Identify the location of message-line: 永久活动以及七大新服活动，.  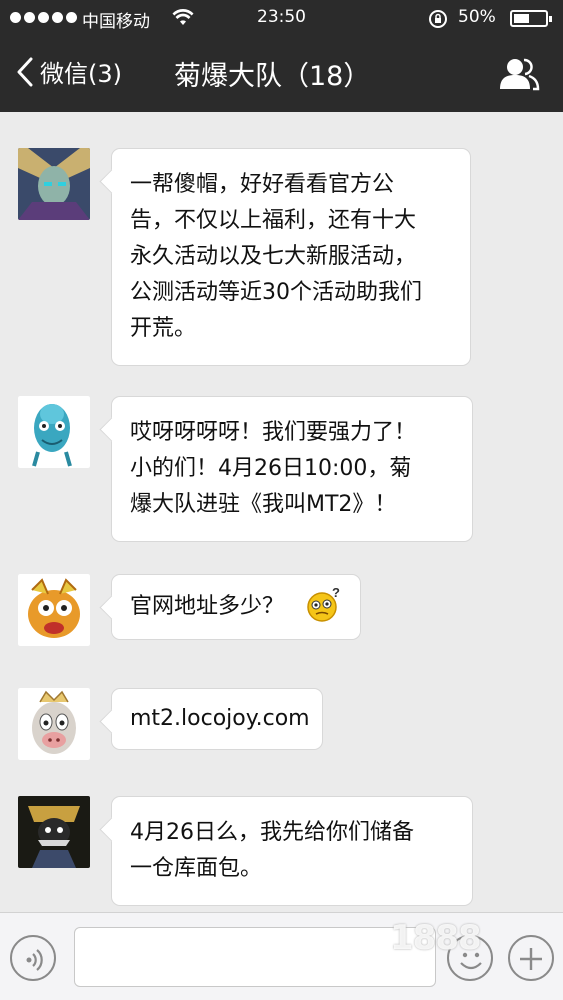
(273, 256).